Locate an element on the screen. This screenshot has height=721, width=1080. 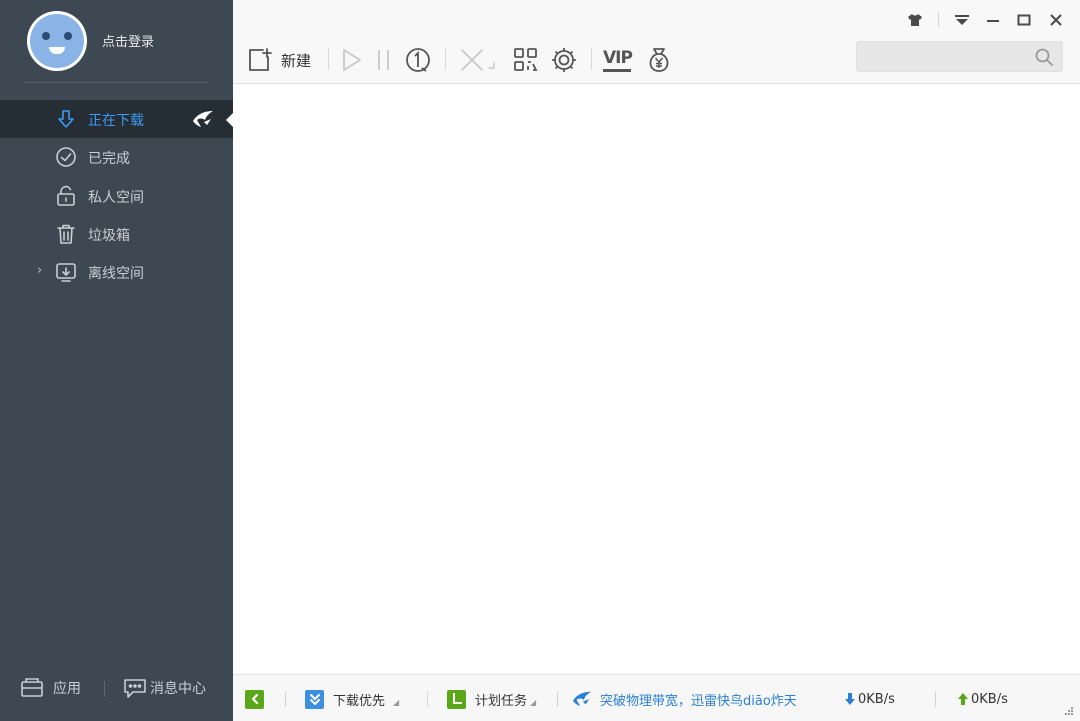
apps-icon is located at coordinates (32, 687).